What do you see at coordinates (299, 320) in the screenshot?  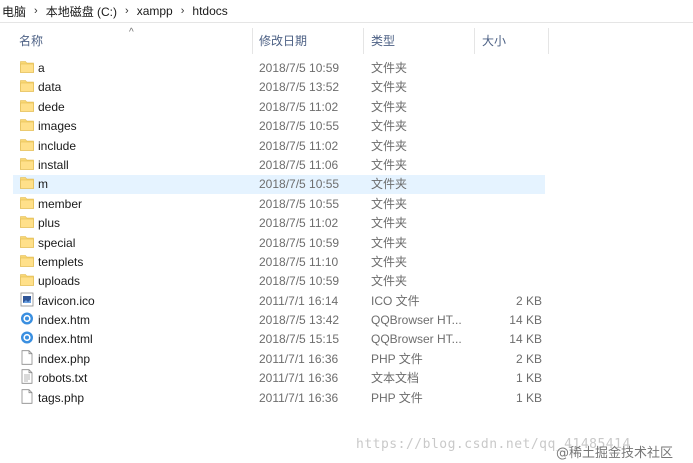 I see `file-date: 2018/7/5 13:42` at bounding box center [299, 320].